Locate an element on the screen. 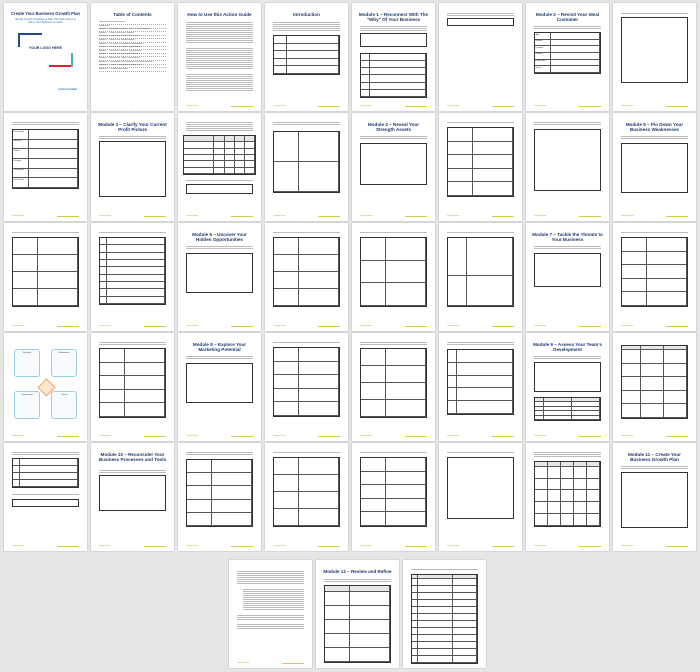 The image size is (700, 672). page-module-3-table: Company Name is located at coordinates (219, 167).